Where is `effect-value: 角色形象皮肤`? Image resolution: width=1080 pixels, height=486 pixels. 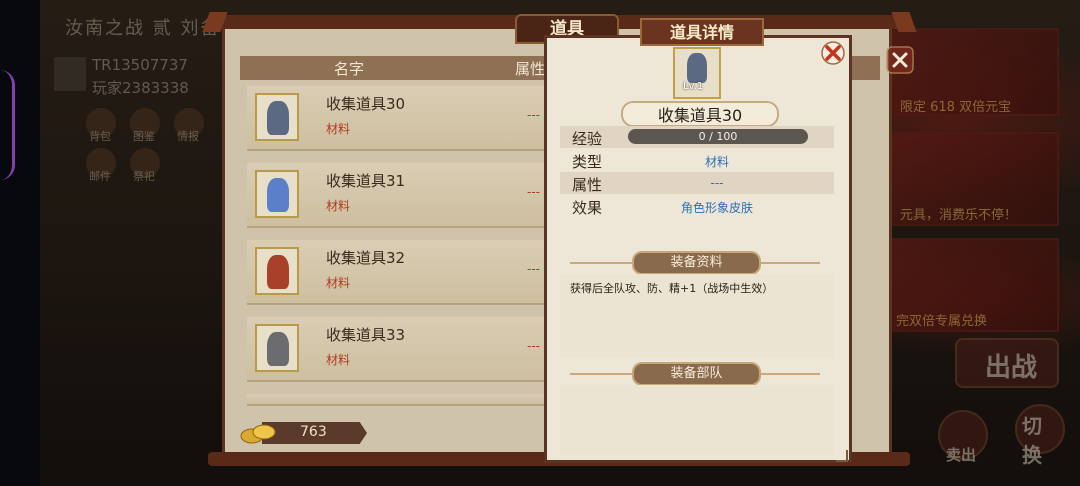
effect-value: 角色形象皮肤 is located at coordinates (716, 208).